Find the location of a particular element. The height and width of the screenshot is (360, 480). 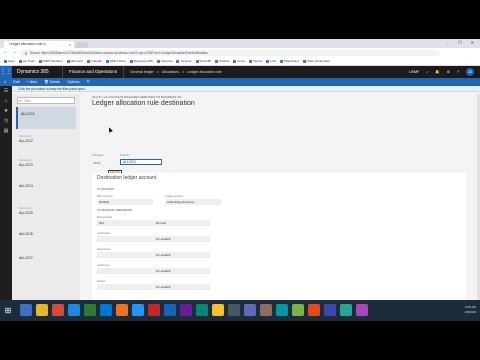

bookmark-item: LCS is located at coordinates (271, 61).